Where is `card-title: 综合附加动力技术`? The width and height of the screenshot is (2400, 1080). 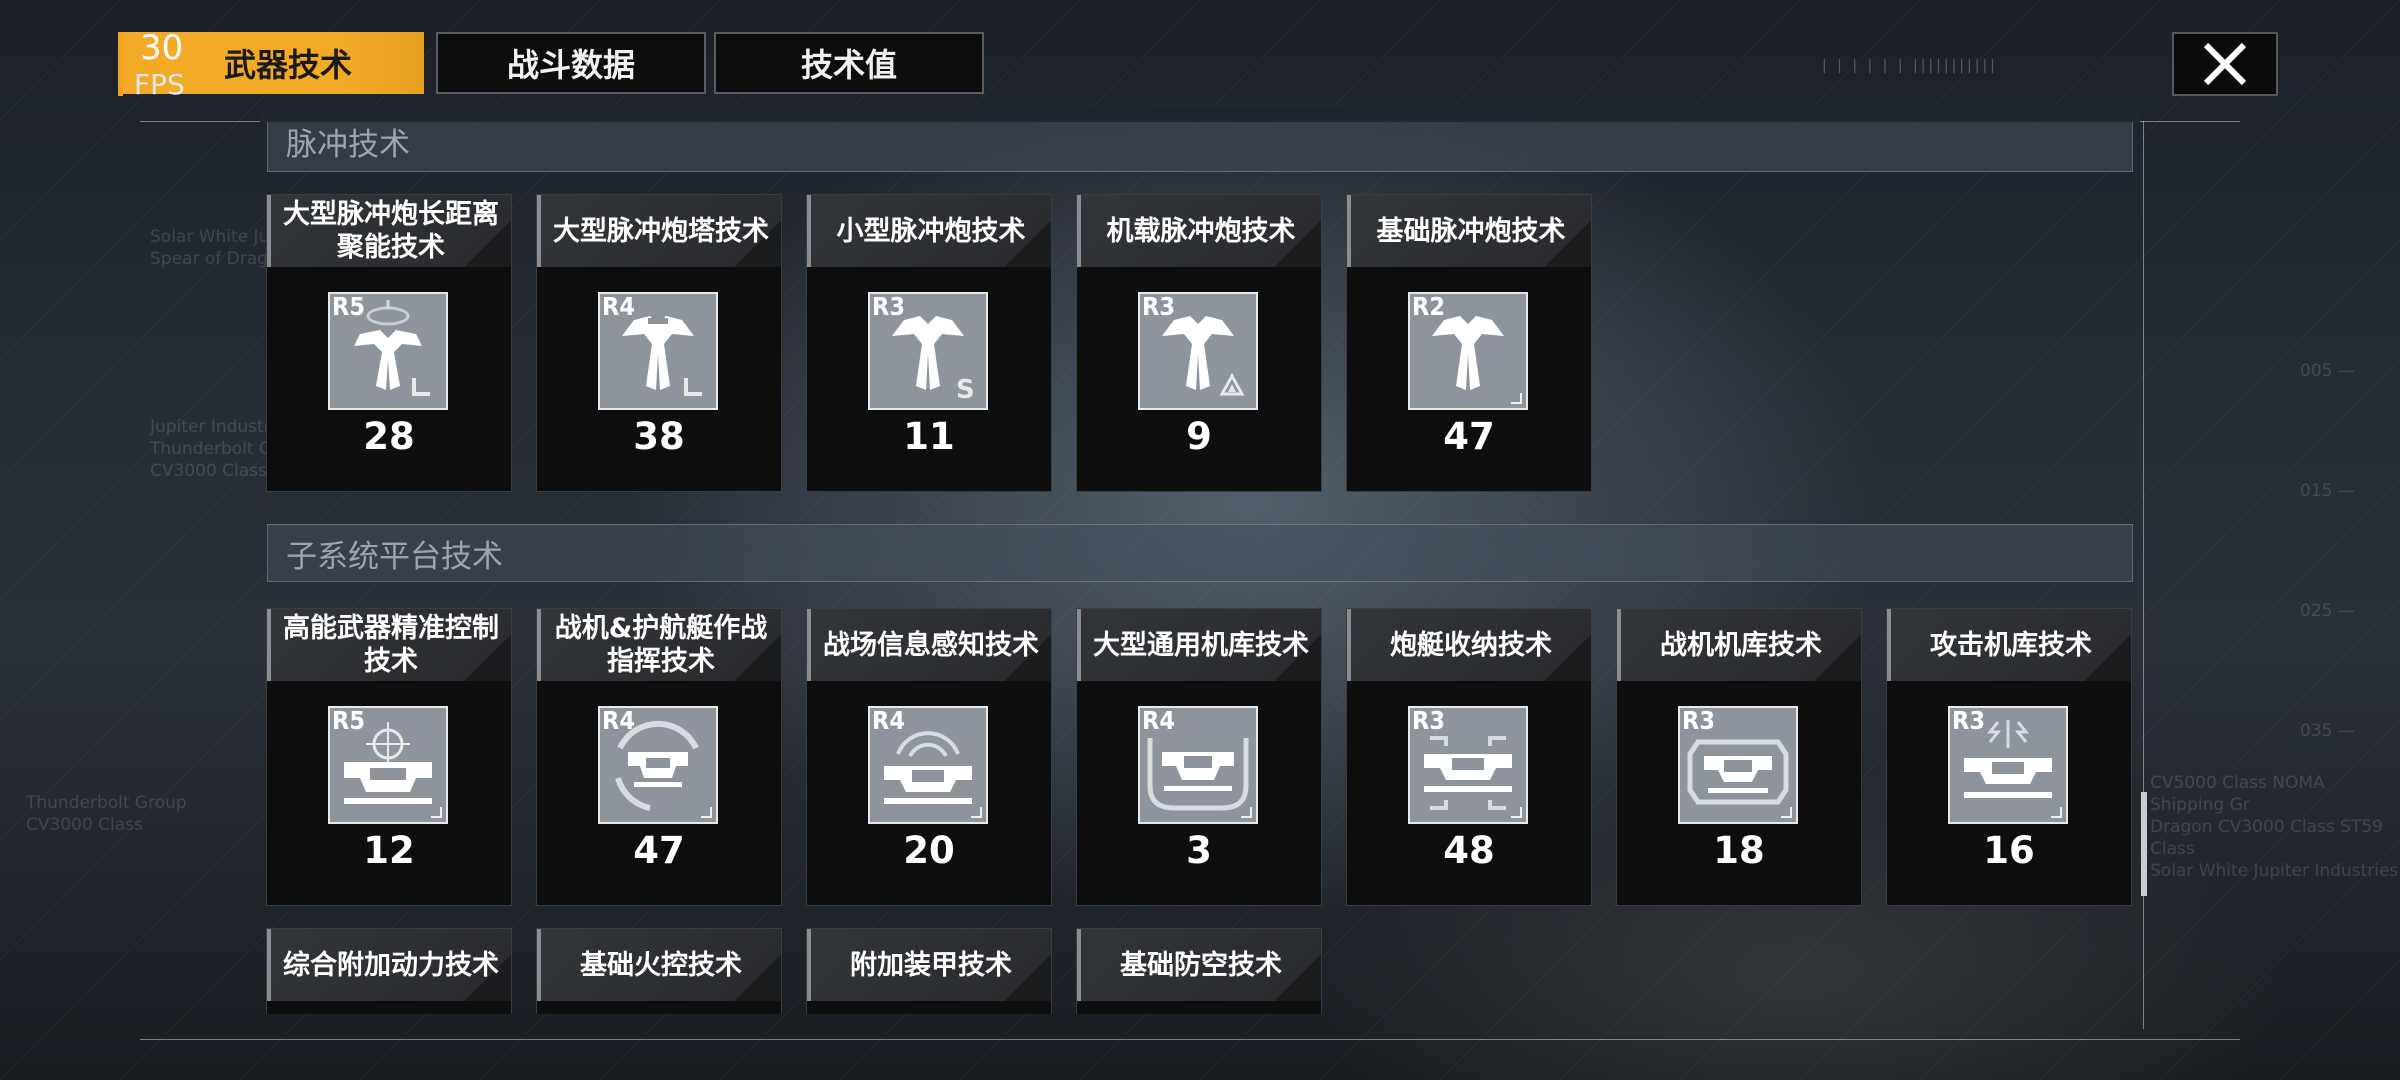 card-title: 综合附加动力技术 is located at coordinates (389, 965).